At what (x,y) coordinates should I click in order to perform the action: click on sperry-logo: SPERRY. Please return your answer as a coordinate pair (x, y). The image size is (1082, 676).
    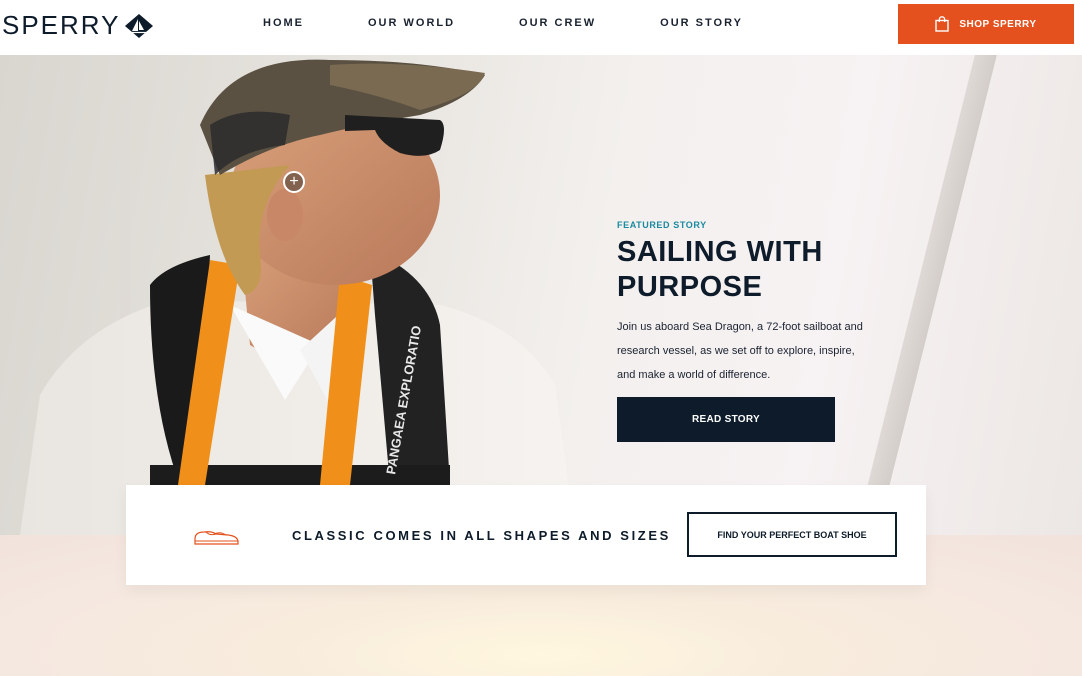
    Looking at the image, I should click on (78, 25).